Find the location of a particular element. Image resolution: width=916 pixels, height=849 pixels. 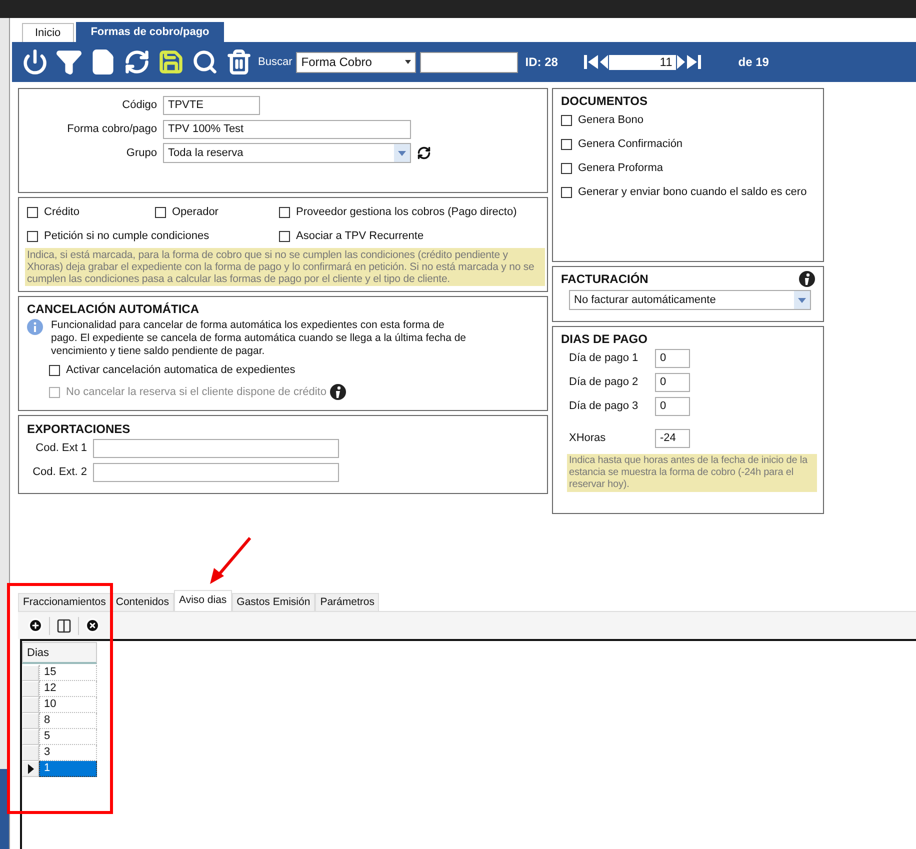

tab: Aviso dias is located at coordinates (203, 600).